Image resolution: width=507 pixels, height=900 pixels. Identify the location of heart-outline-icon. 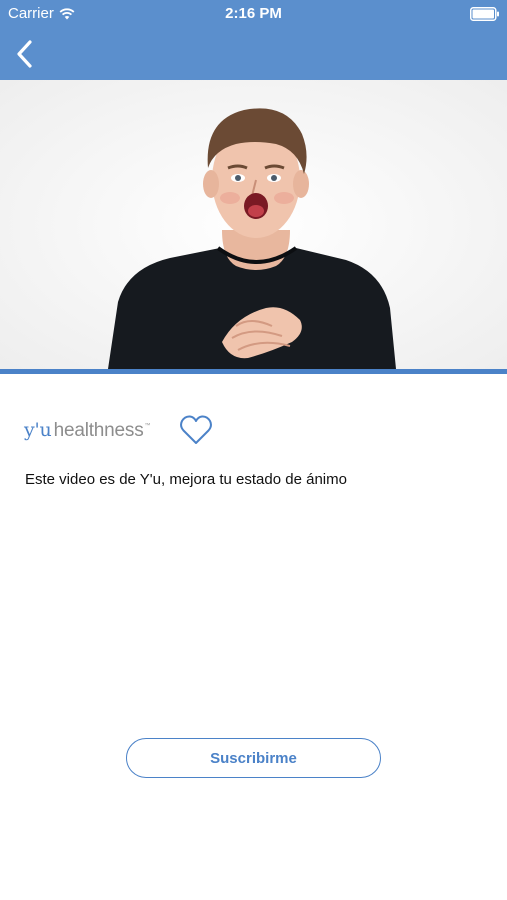
(196, 429).